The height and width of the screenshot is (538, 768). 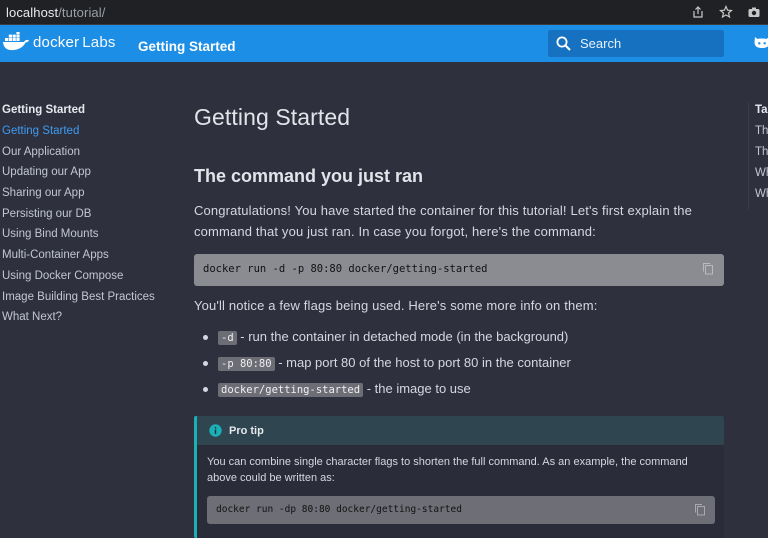 I want to click on search-box, so click(x=636, y=43).